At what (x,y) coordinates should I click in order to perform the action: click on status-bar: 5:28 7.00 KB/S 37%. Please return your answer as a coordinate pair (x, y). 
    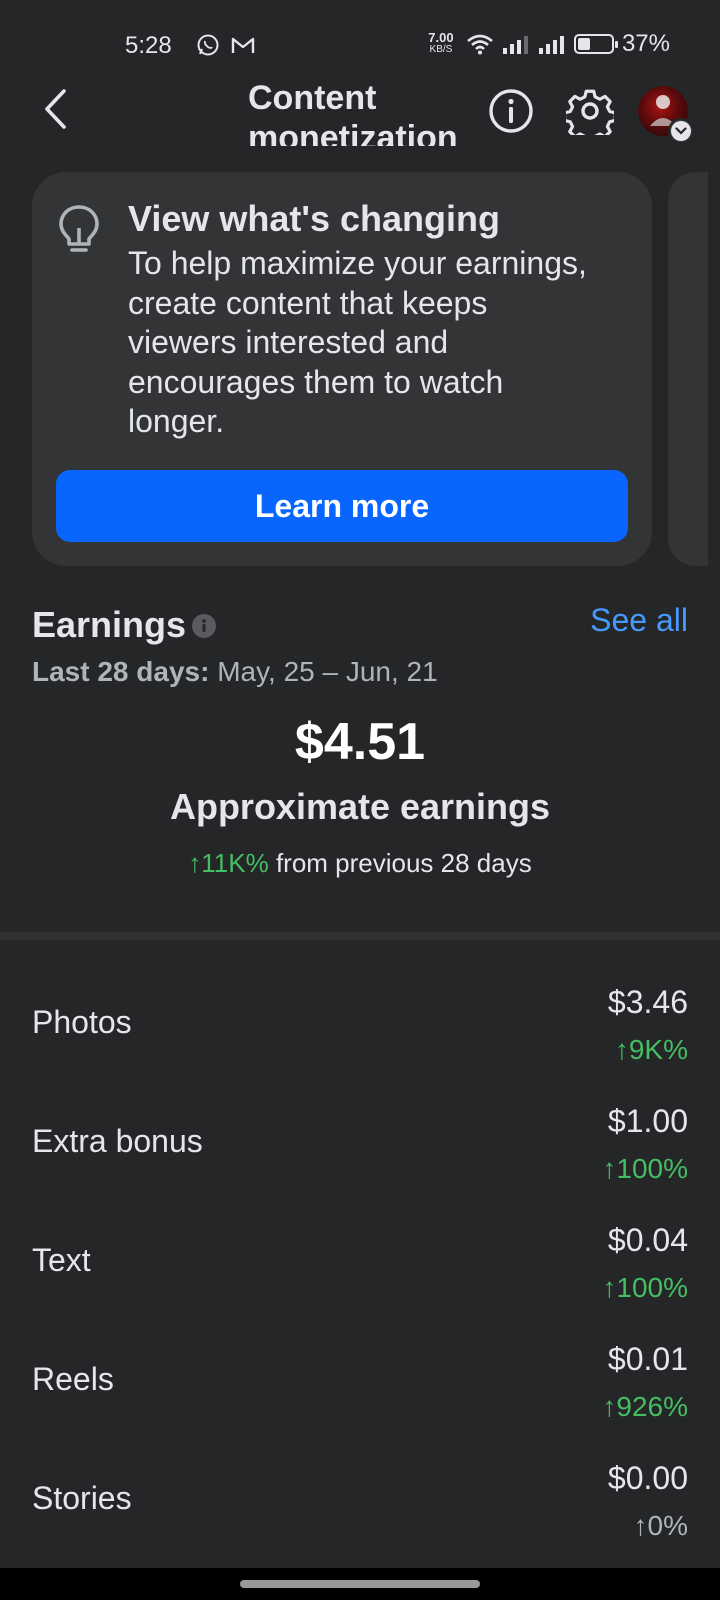
    Looking at the image, I should click on (360, 45).